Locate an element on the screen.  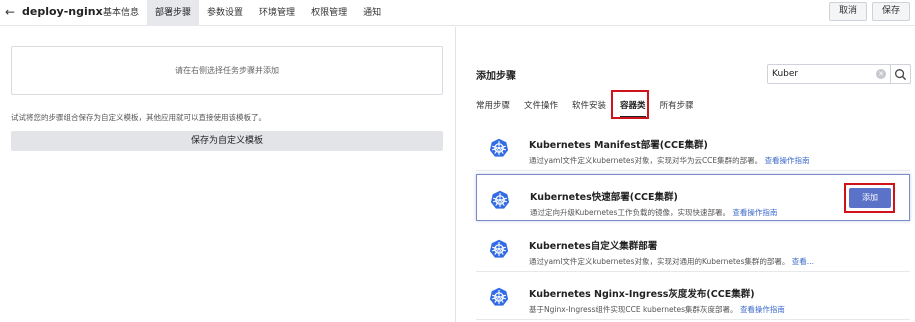
add-steps-title: 添加步骤 is located at coordinates (496, 76).